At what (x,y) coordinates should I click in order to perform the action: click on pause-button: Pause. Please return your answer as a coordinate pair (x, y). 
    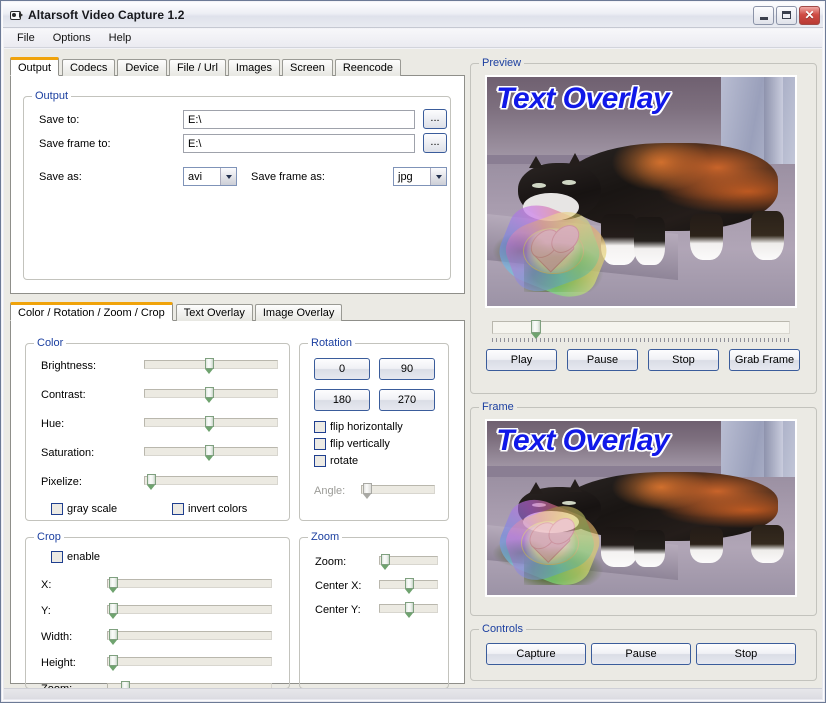
    Looking at the image, I should click on (602, 360).